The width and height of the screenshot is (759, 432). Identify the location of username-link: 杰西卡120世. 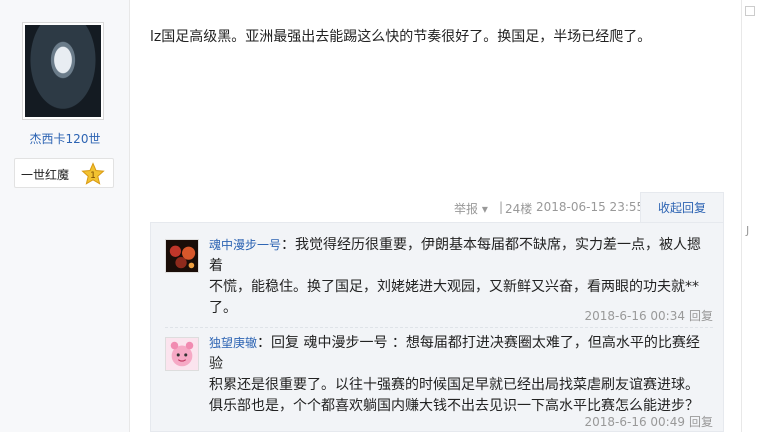
(65, 138).